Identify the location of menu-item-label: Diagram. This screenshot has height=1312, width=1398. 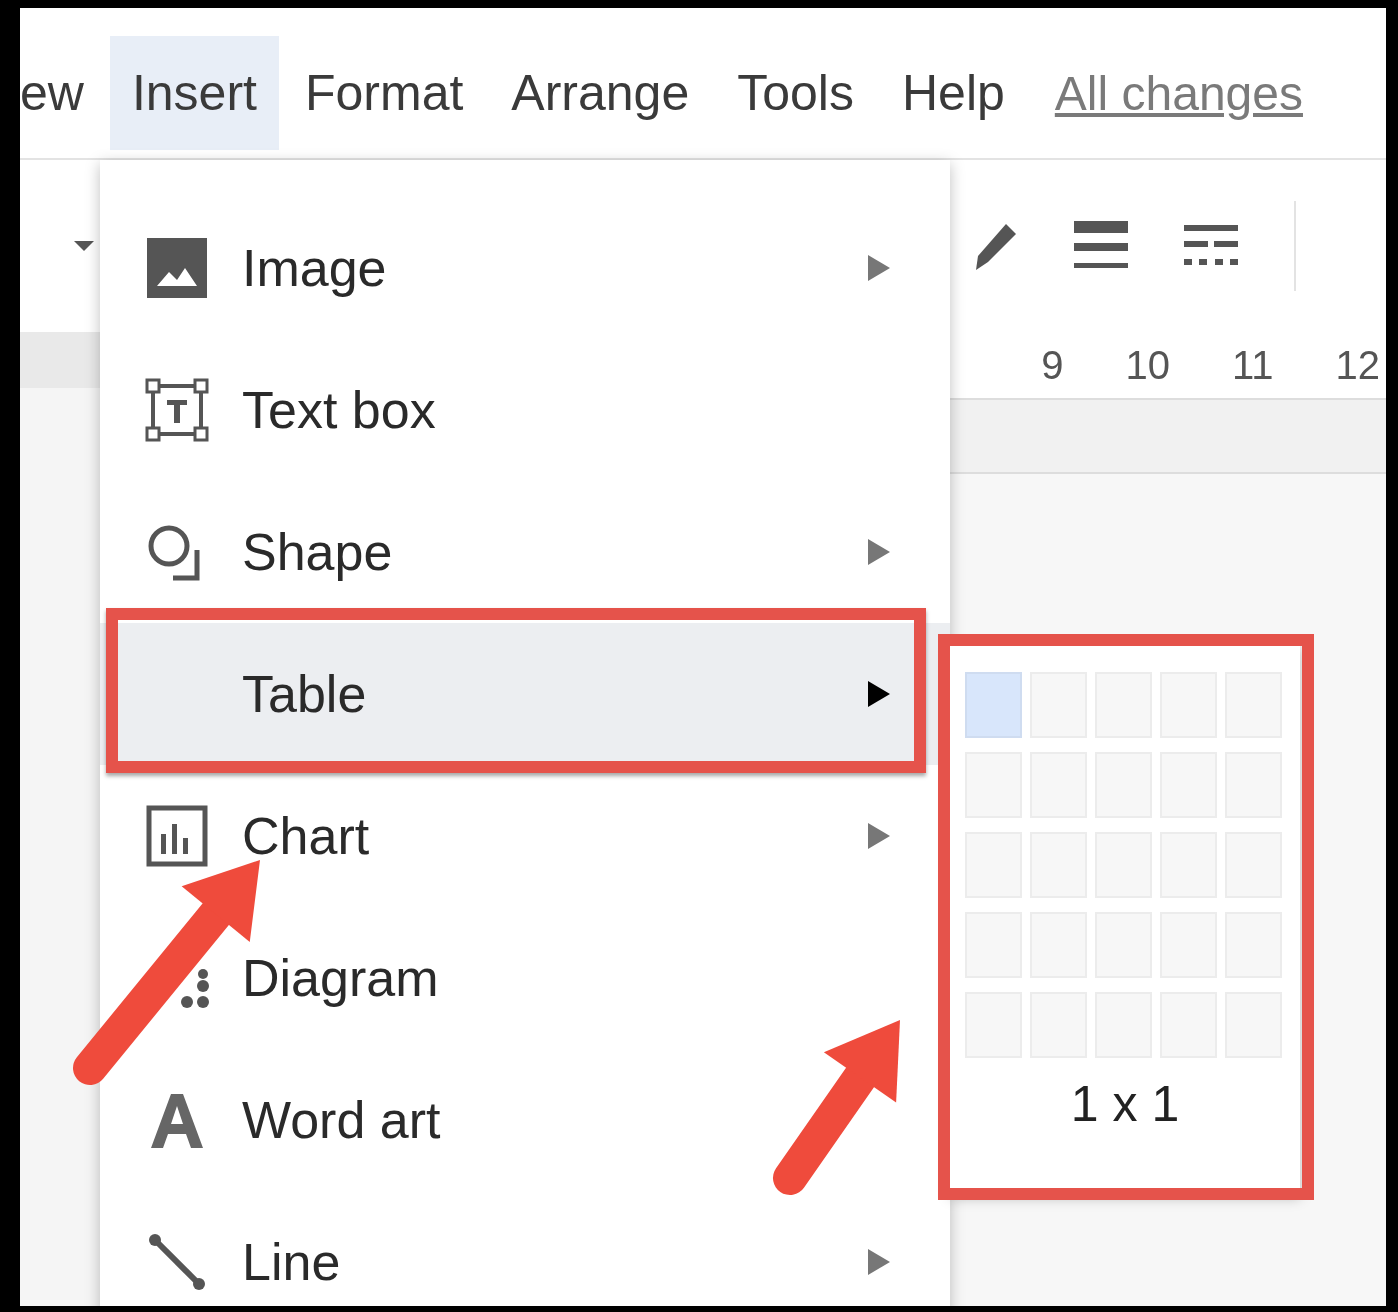
(340, 978).